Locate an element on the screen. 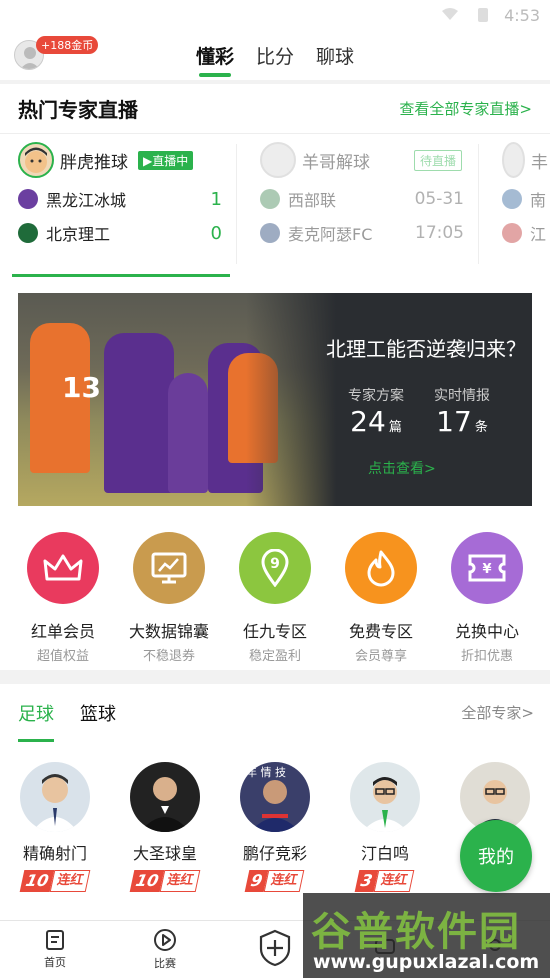 The width and height of the screenshot is (550, 978). nav-match: 比赛 is located at coordinates (165, 949).